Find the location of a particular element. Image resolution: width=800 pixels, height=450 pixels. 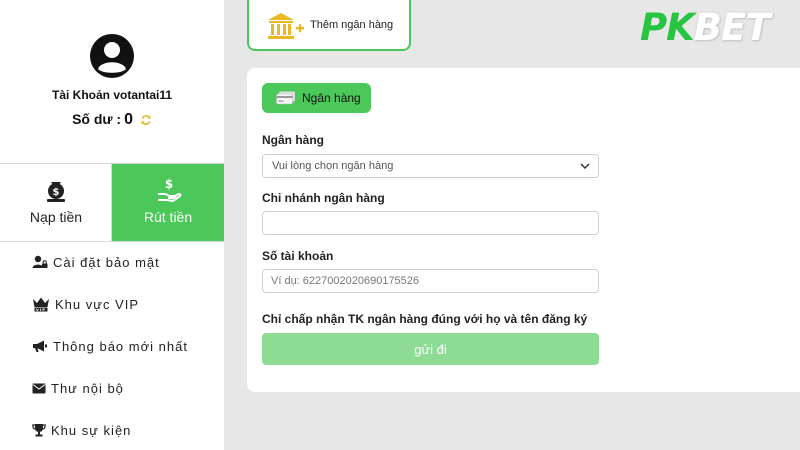

envelope-icon is located at coordinates (39, 388).